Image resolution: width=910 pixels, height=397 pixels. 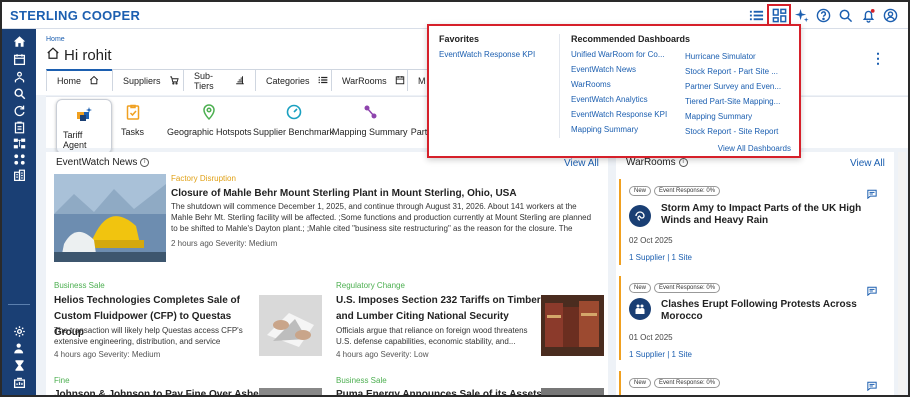 I want to click on news-view-all-link: View All, so click(x=581, y=163).